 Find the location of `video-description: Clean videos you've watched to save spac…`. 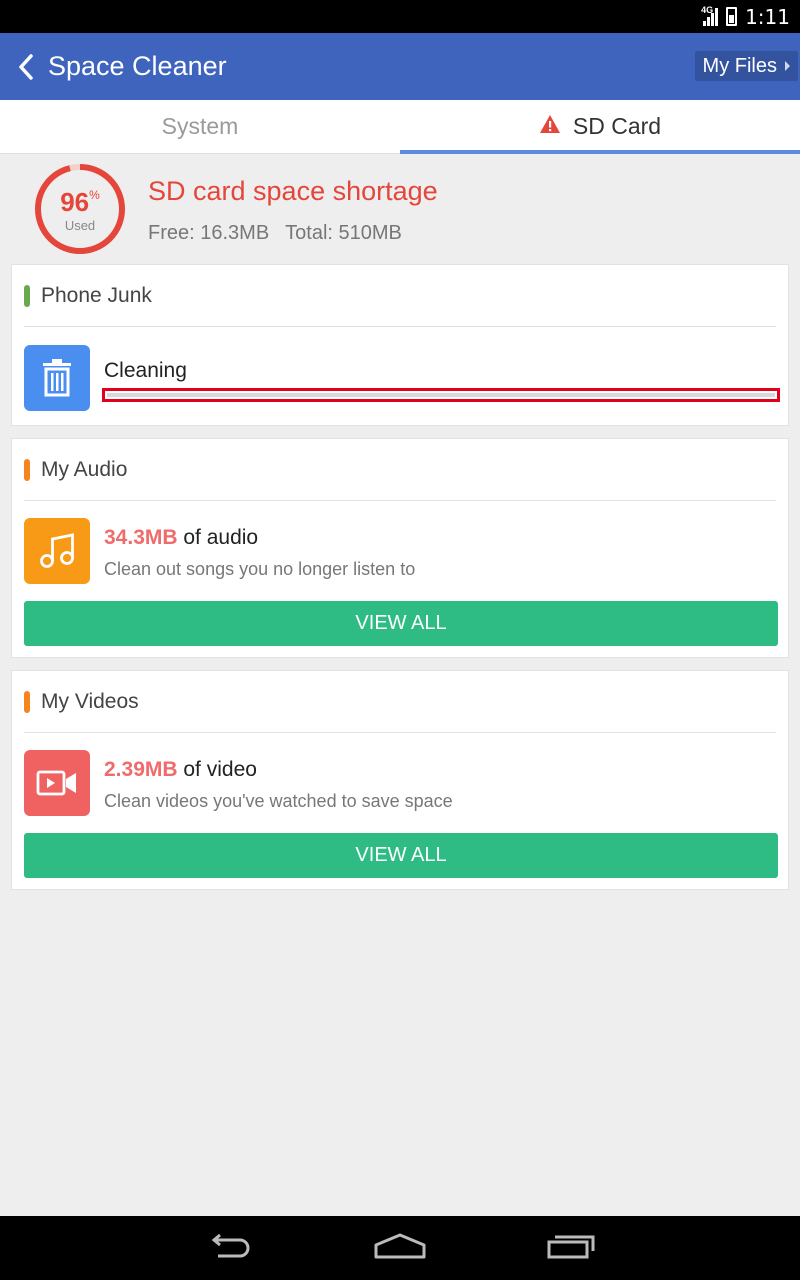

video-description: Clean videos you've watched to save spac… is located at coordinates (278, 801).